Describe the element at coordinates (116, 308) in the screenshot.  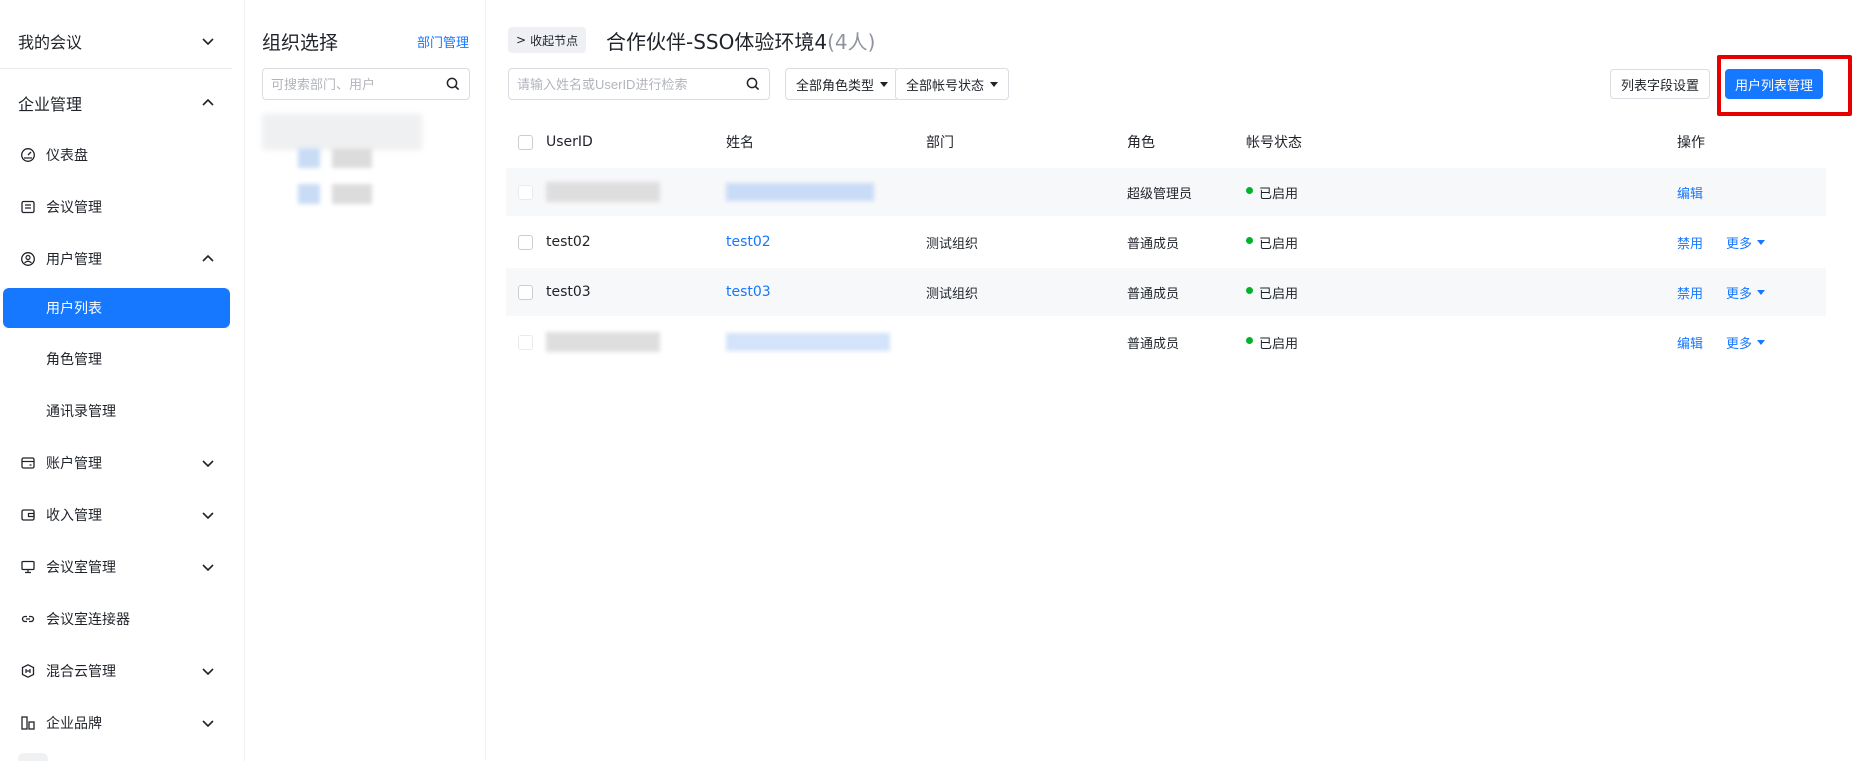
I see `sidebar-item-user-list: 用户列表` at that location.